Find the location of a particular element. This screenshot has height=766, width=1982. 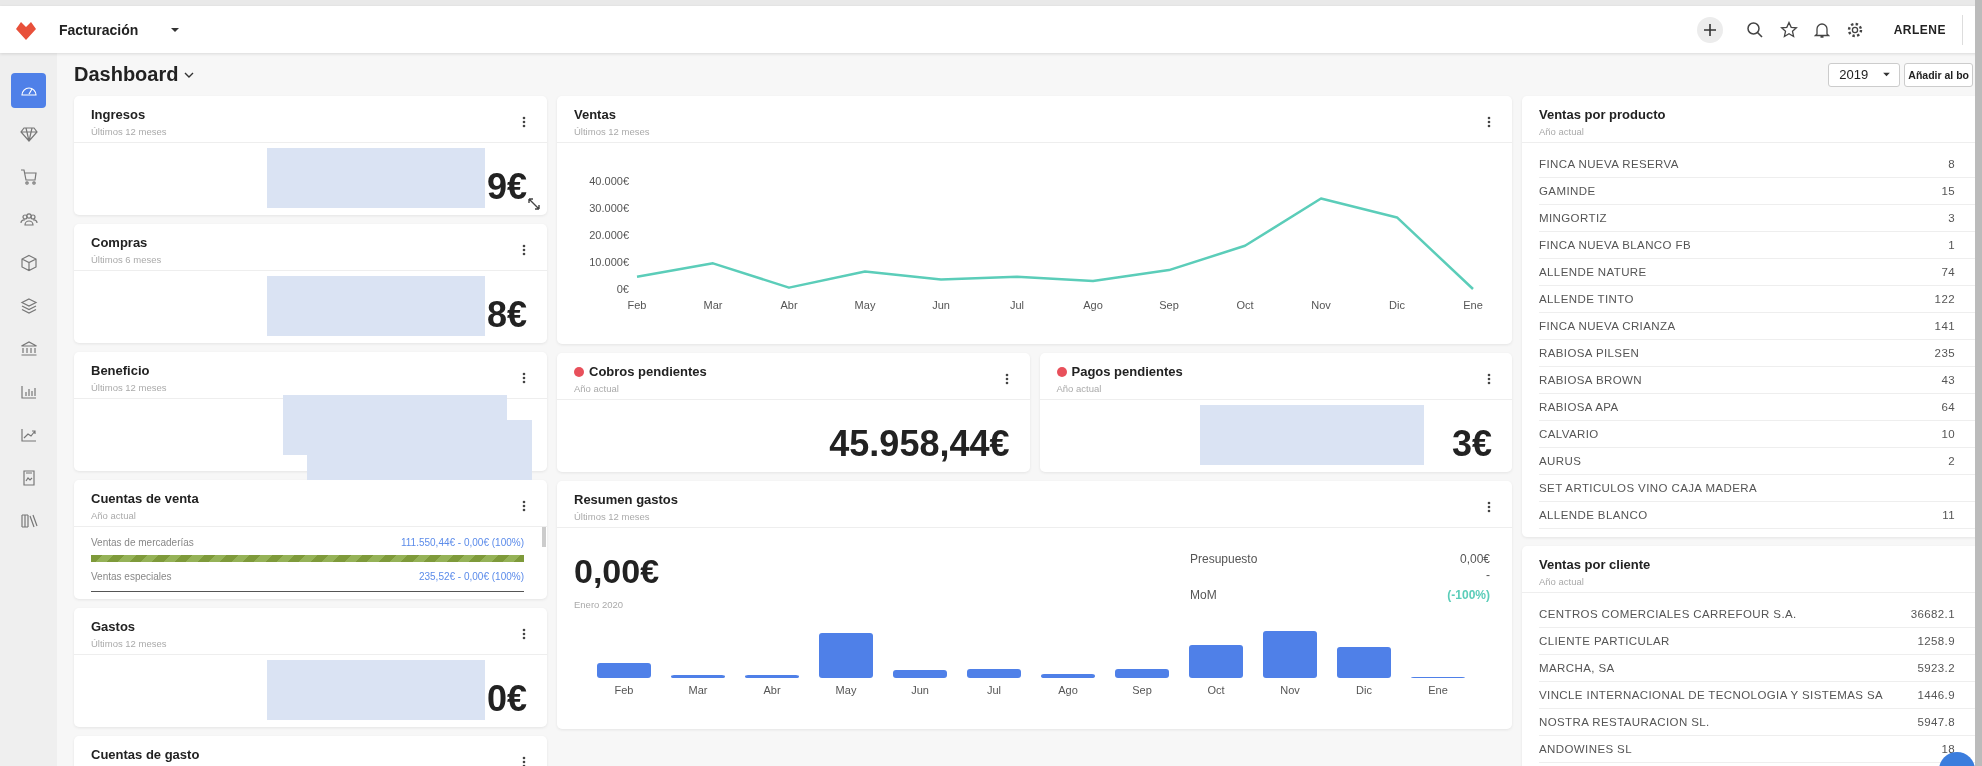

item-value: 64 is located at coordinates (1948, 407).